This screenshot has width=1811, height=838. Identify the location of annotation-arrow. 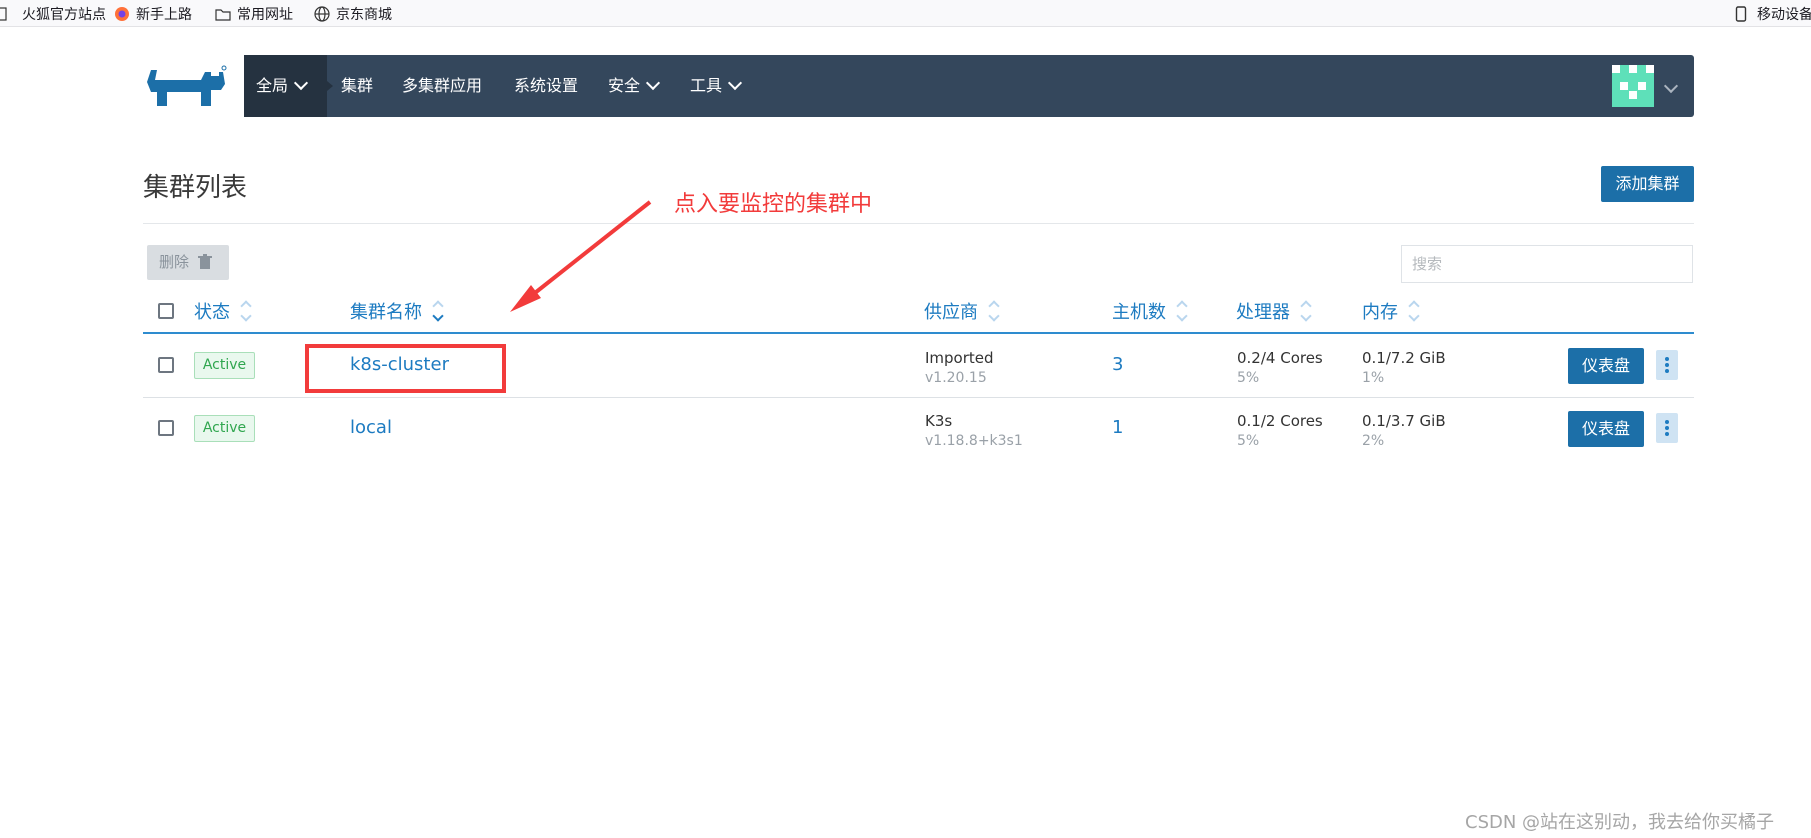
(581, 256).